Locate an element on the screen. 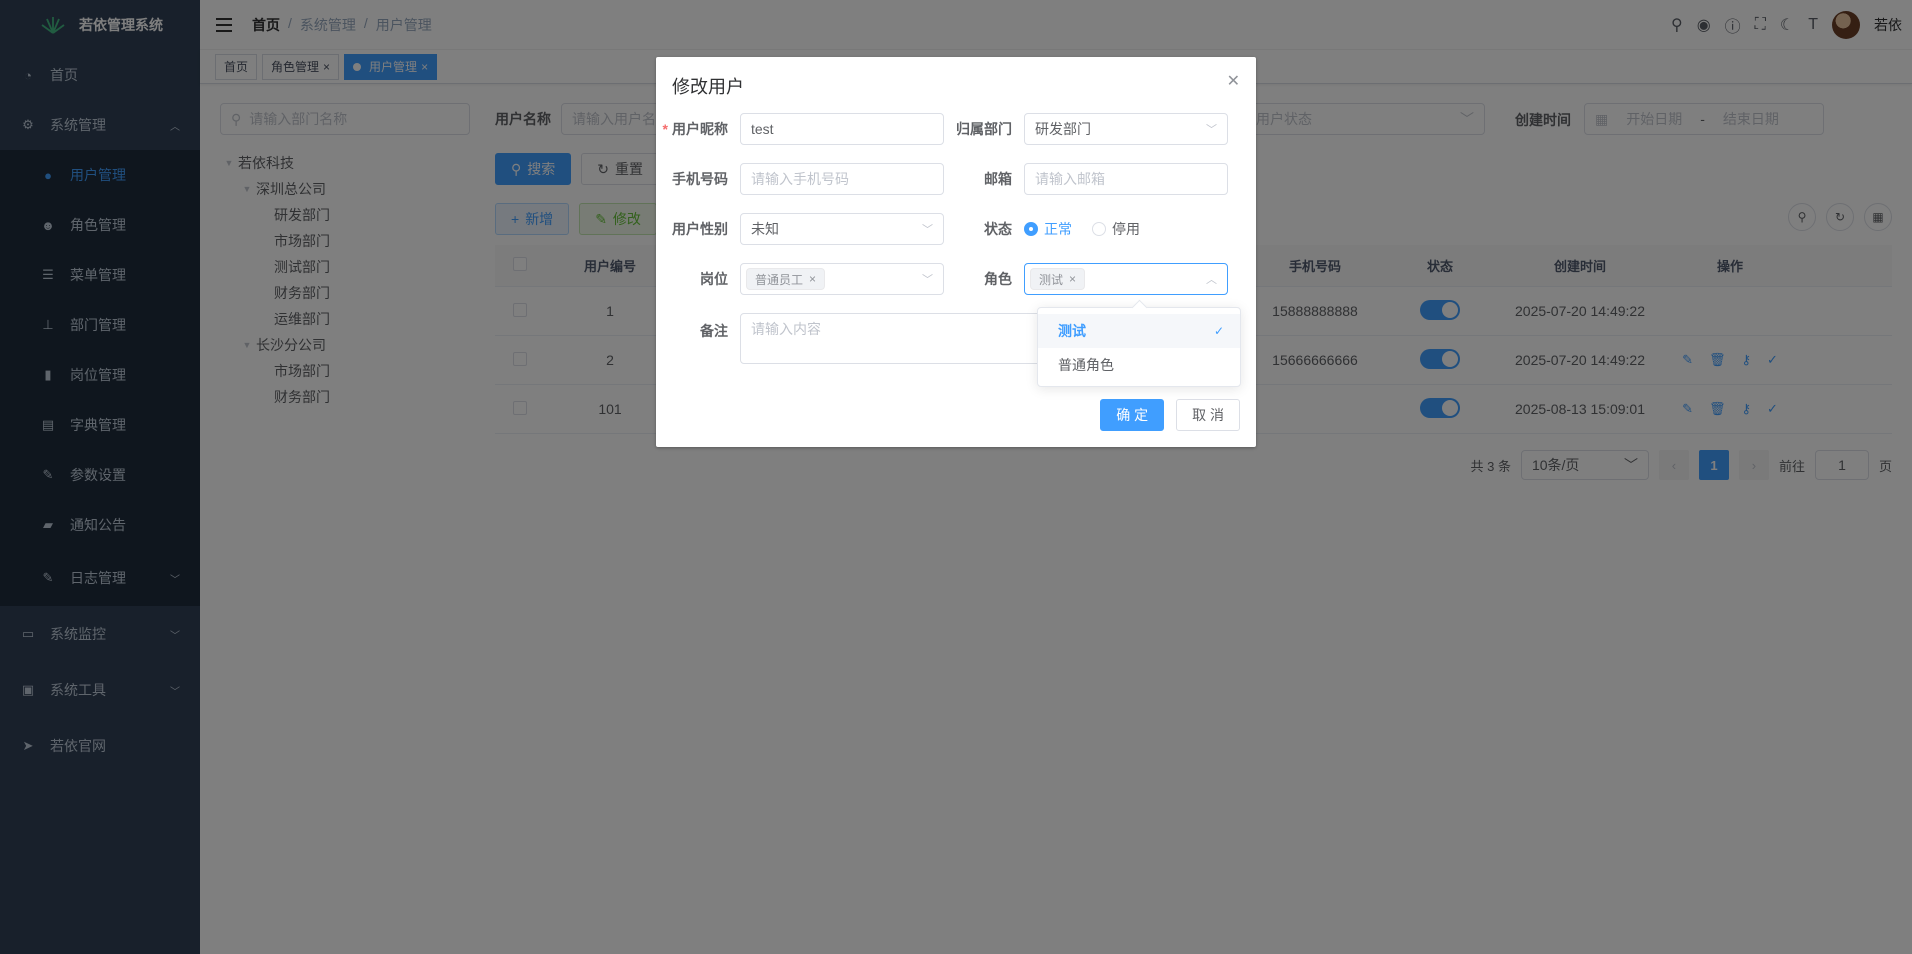  dept-value: 研发部门 is located at coordinates (1063, 129).